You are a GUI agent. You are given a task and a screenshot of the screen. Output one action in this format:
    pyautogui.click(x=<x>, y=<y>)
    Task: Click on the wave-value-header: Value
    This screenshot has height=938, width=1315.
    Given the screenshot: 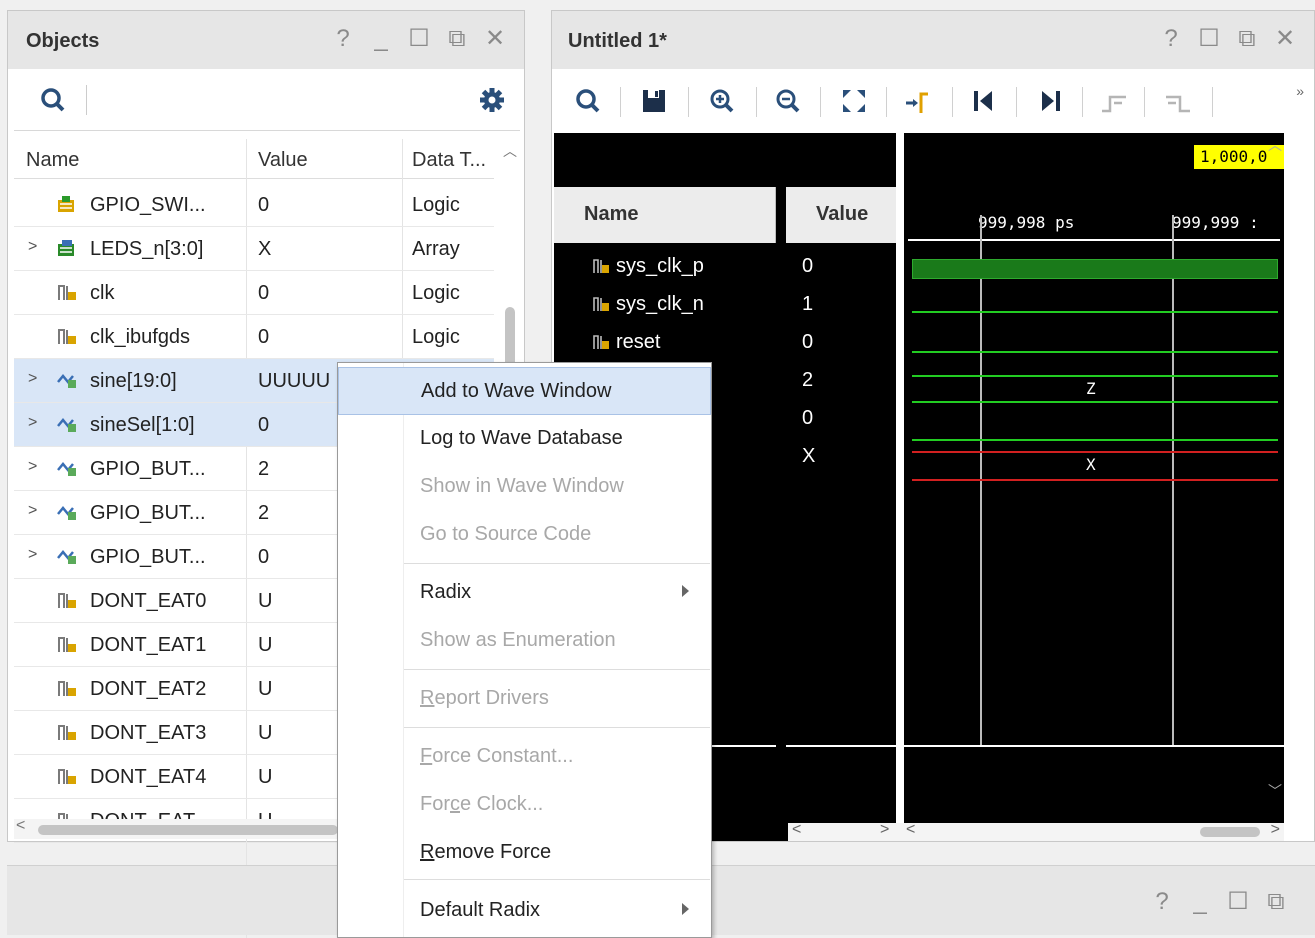 What is the action you would take?
    pyautogui.click(x=841, y=215)
    